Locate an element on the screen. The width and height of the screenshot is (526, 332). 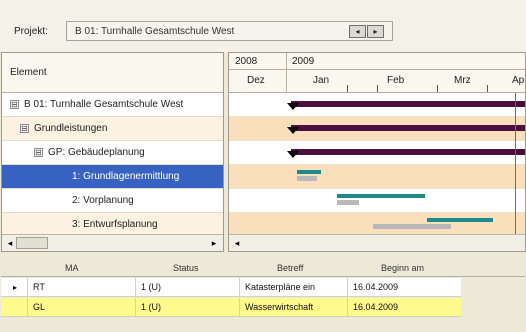
project-nav-buttons: ◂ ▸ is located at coordinates (367, 31).